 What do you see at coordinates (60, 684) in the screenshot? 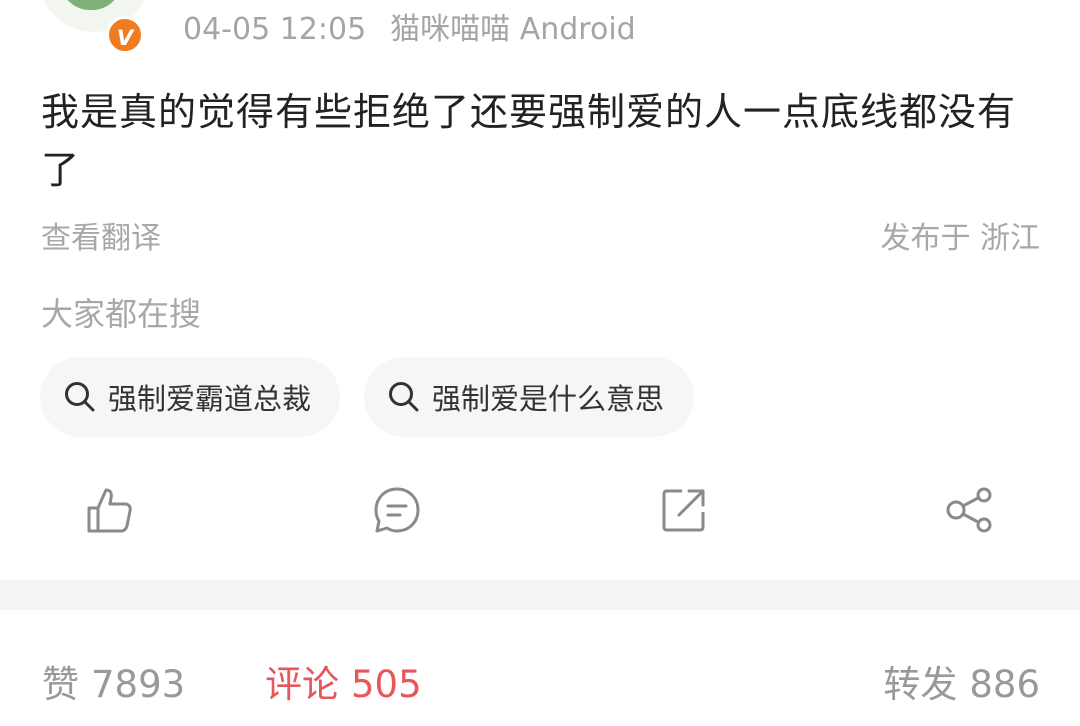
I see `likes-label: 赞` at bounding box center [60, 684].